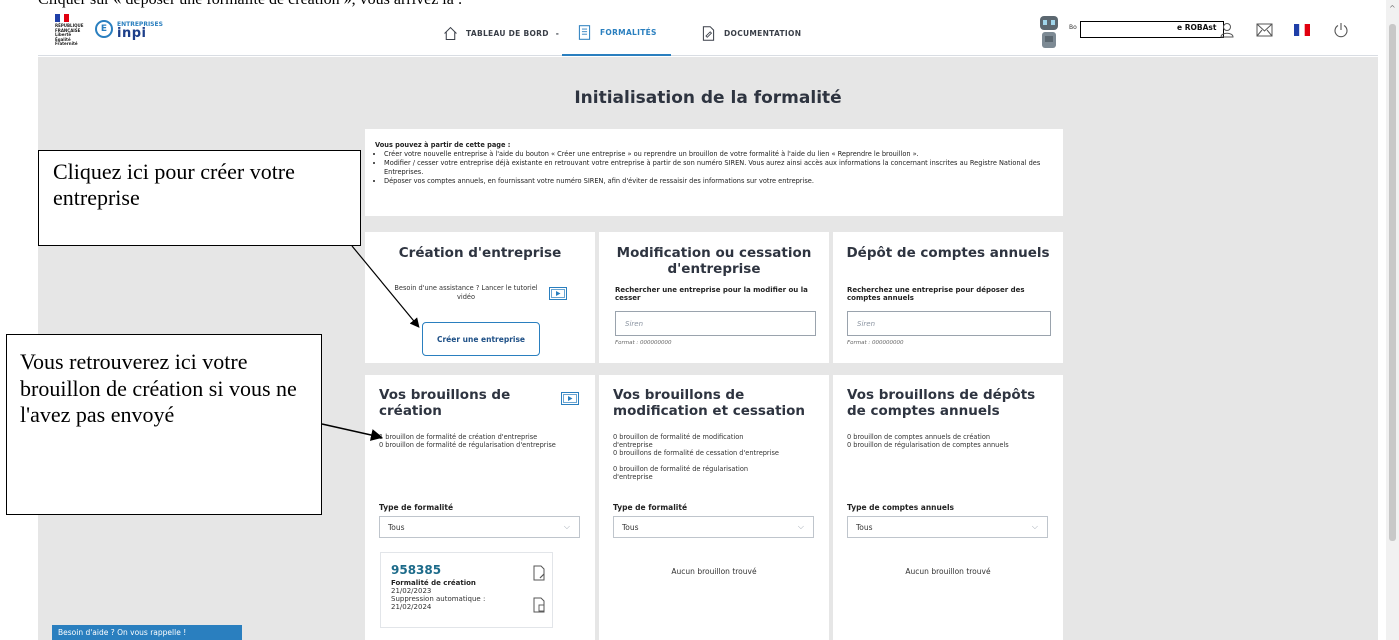  What do you see at coordinates (949, 323) in the screenshot?
I see `depot-siren-input: Siren` at bounding box center [949, 323].